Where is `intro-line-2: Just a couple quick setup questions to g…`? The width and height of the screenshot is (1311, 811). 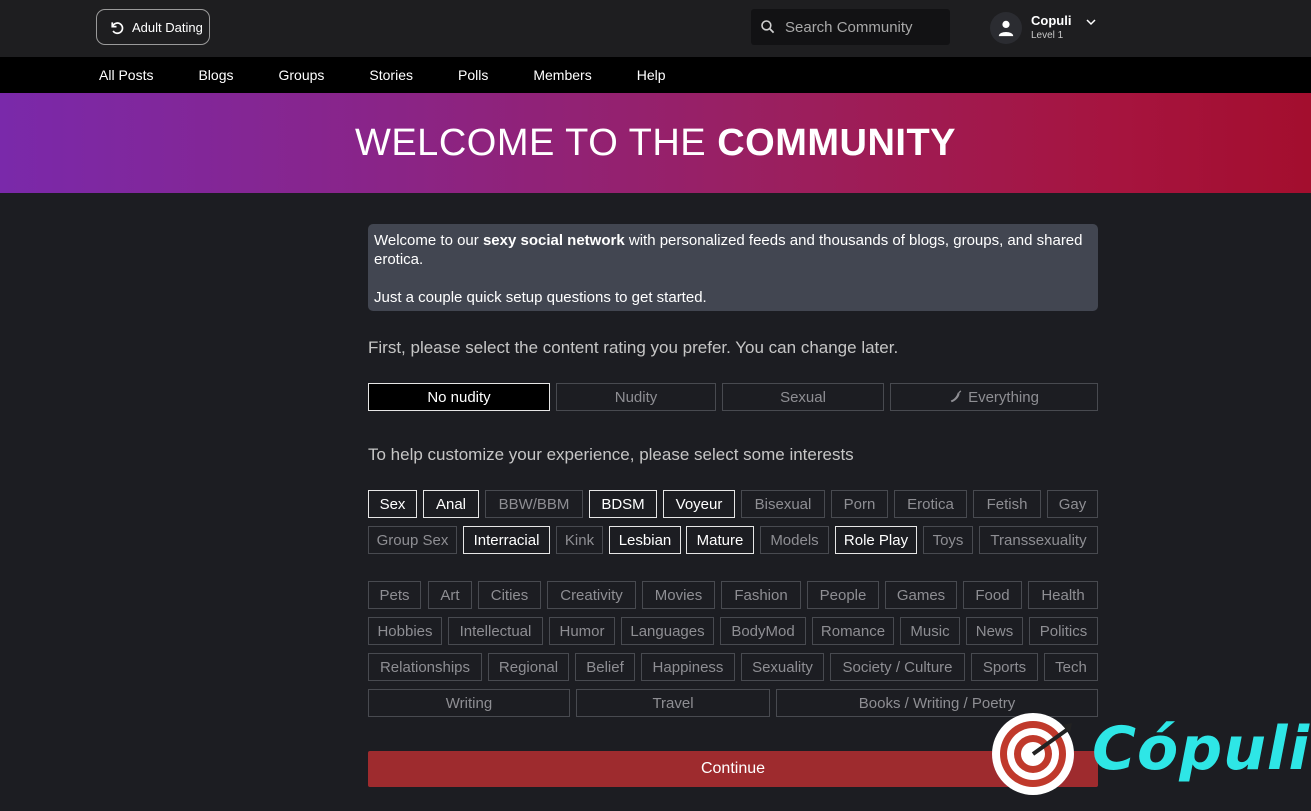
intro-line-2: Just a couple quick setup questions to g… is located at coordinates (540, 297).